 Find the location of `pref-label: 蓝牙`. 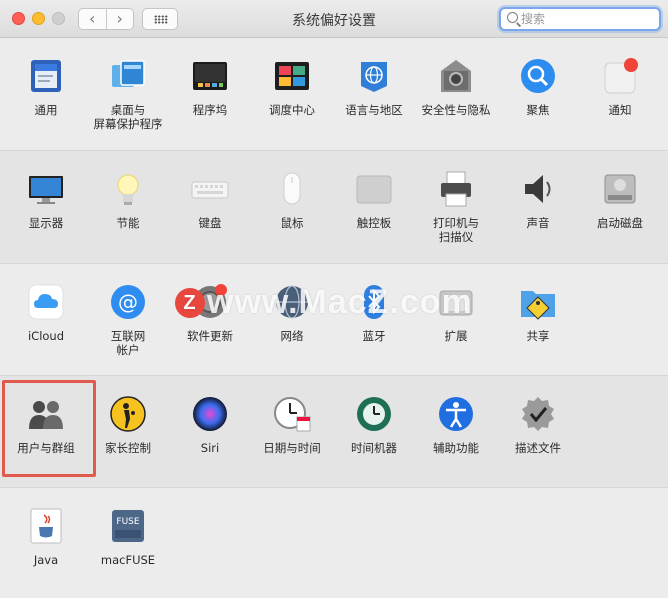

pref-label: 蓝牙 is located at coordinates (374, 336).